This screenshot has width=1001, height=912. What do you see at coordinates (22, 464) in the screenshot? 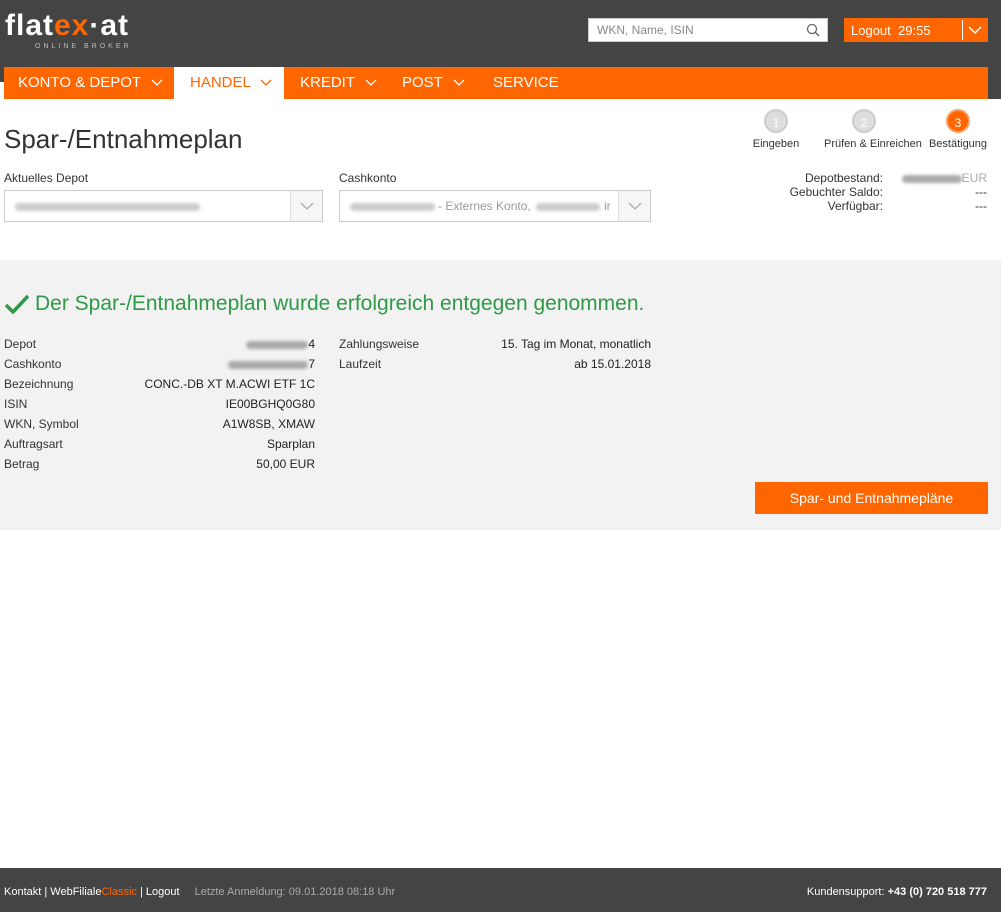
I see `detail-label-betrag: Betrag` at bounding box center [22, 464].